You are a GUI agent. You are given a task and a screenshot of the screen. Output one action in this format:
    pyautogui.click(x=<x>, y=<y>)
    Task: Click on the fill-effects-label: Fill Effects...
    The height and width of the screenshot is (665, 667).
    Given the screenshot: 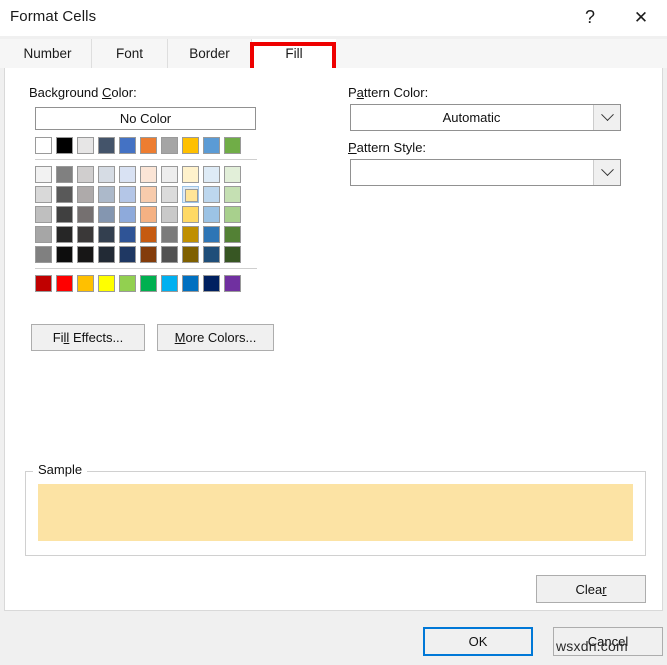 What is the action you would take?
    pyautogui.click(x=88, y=337)
    